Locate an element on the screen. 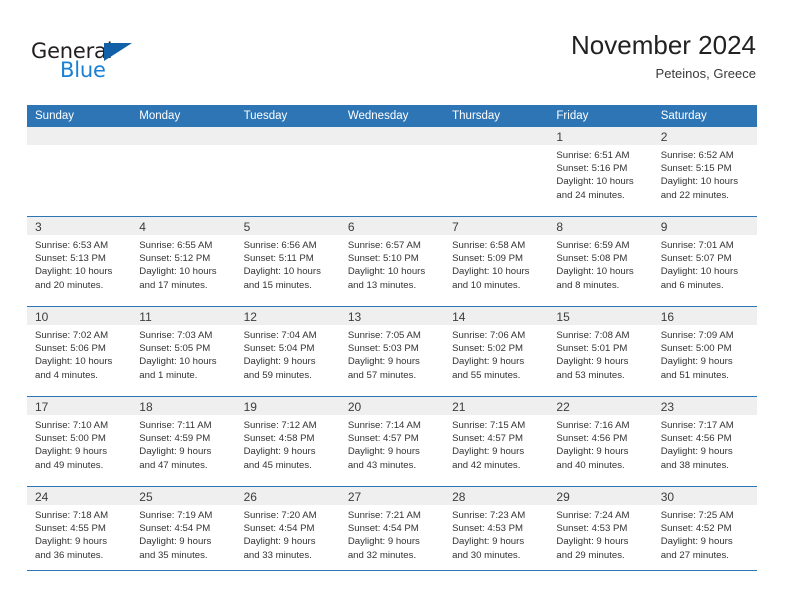 This screenshot has width=792, height=612. day-number: 22 is located at coordinates (563, 407).